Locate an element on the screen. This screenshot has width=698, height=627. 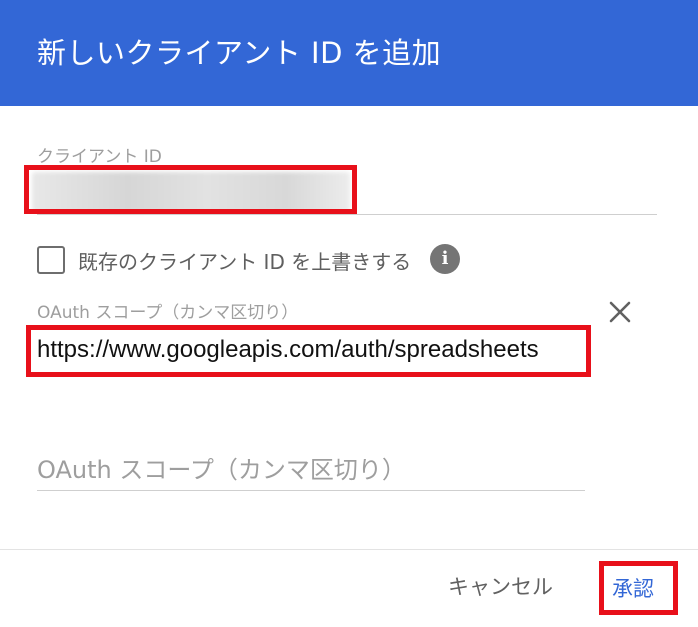
client-id-highlight-box is located at coordinates (190, 189).